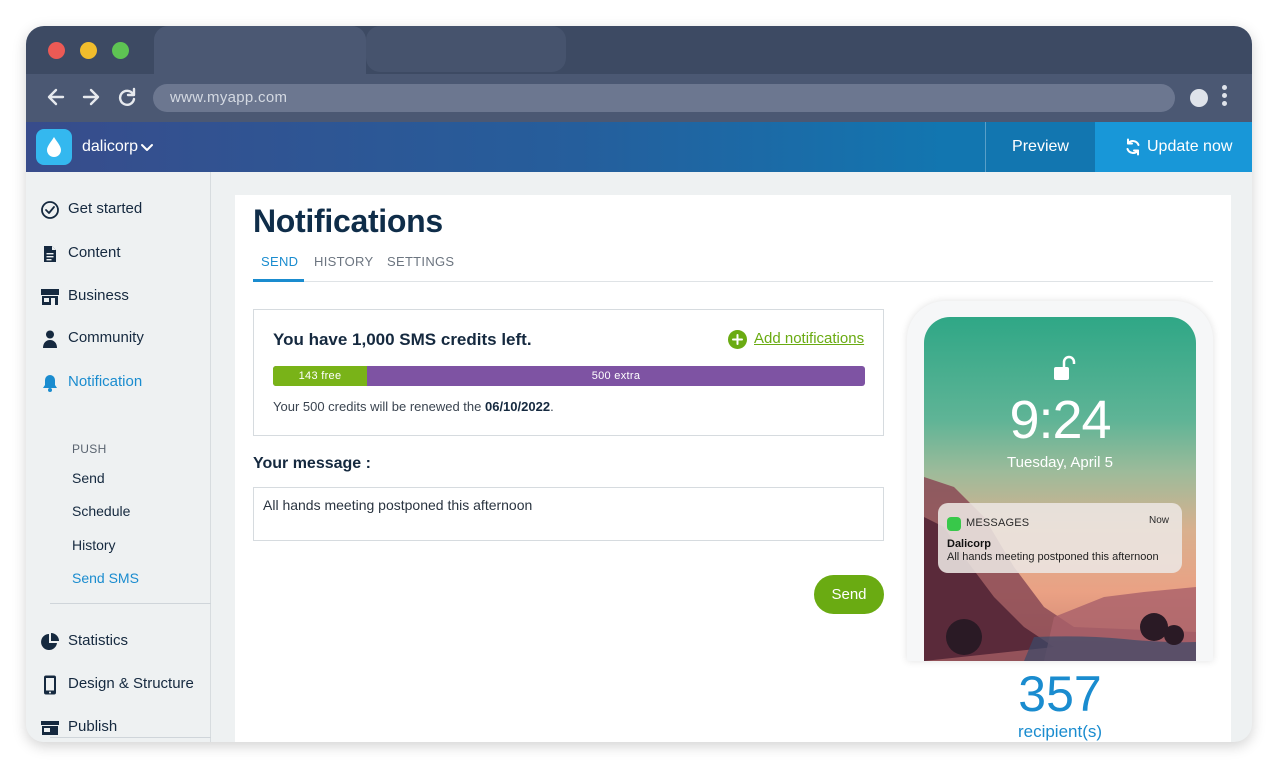 This screenshot has height=769, width=1278. What do you see at coordinates (954, 524) in the screenshot?
I see `messages-app-icon` at bounding box center [954, 524].